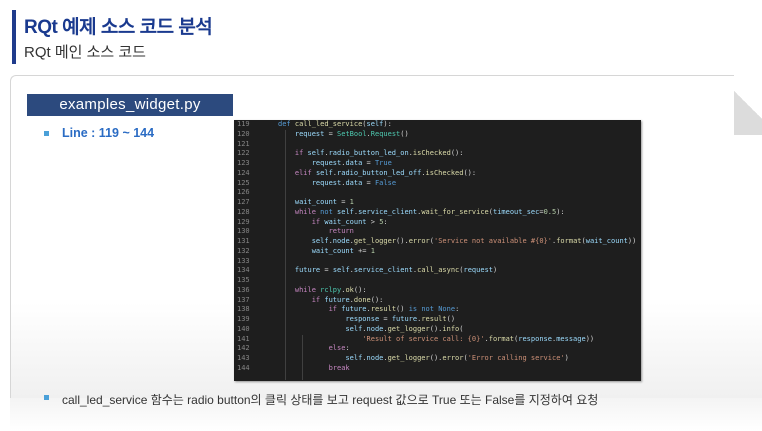  Describe the element at coordinates (130, 105) in the screenshot. I see `file-name-tab: examples_widget.py` at that location.